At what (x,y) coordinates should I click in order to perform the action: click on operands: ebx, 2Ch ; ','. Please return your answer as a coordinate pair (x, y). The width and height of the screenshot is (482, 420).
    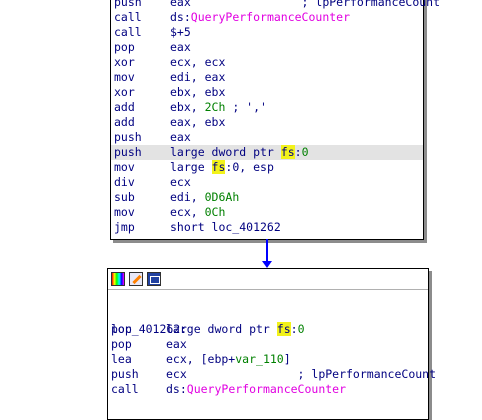
    Looking at the image, I should click on (218, 107).